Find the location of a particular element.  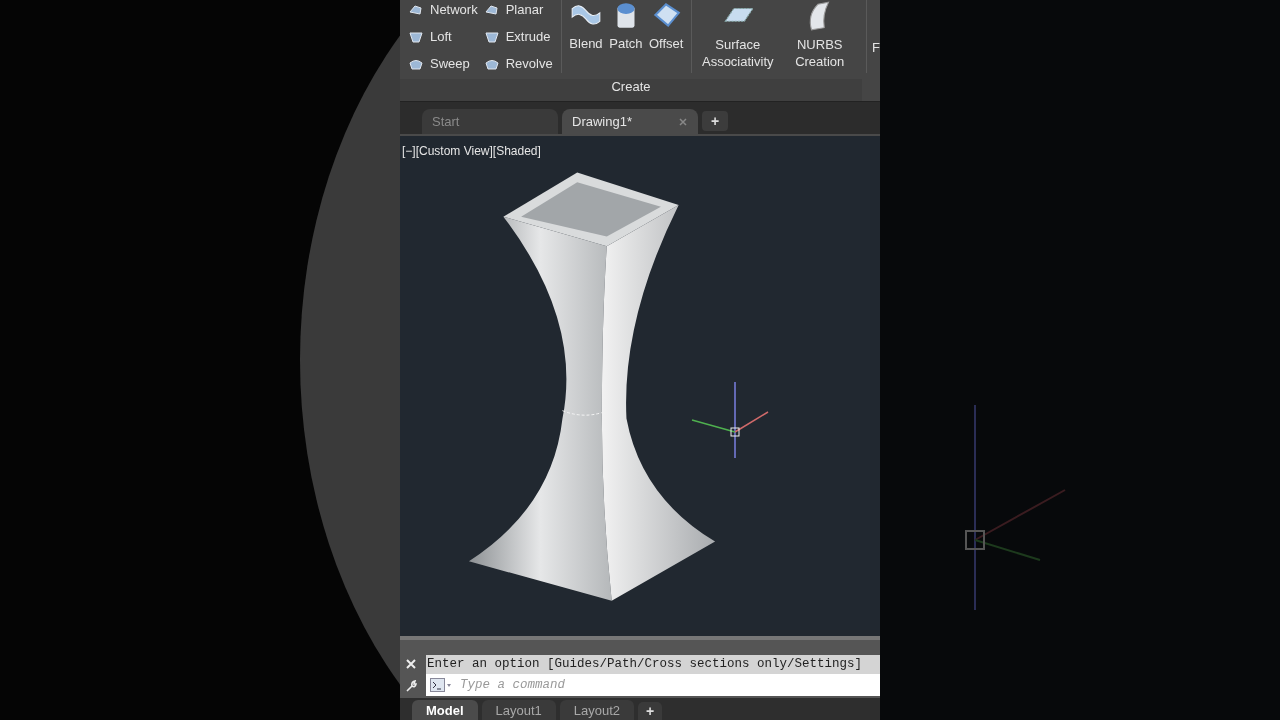

ribbon-tool: Extrude is located at coordinates (518, 36).